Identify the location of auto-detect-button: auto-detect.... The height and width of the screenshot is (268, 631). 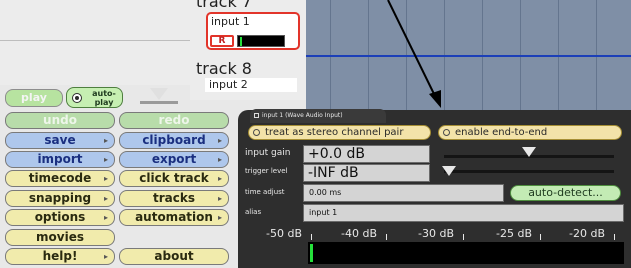
(565, 193).